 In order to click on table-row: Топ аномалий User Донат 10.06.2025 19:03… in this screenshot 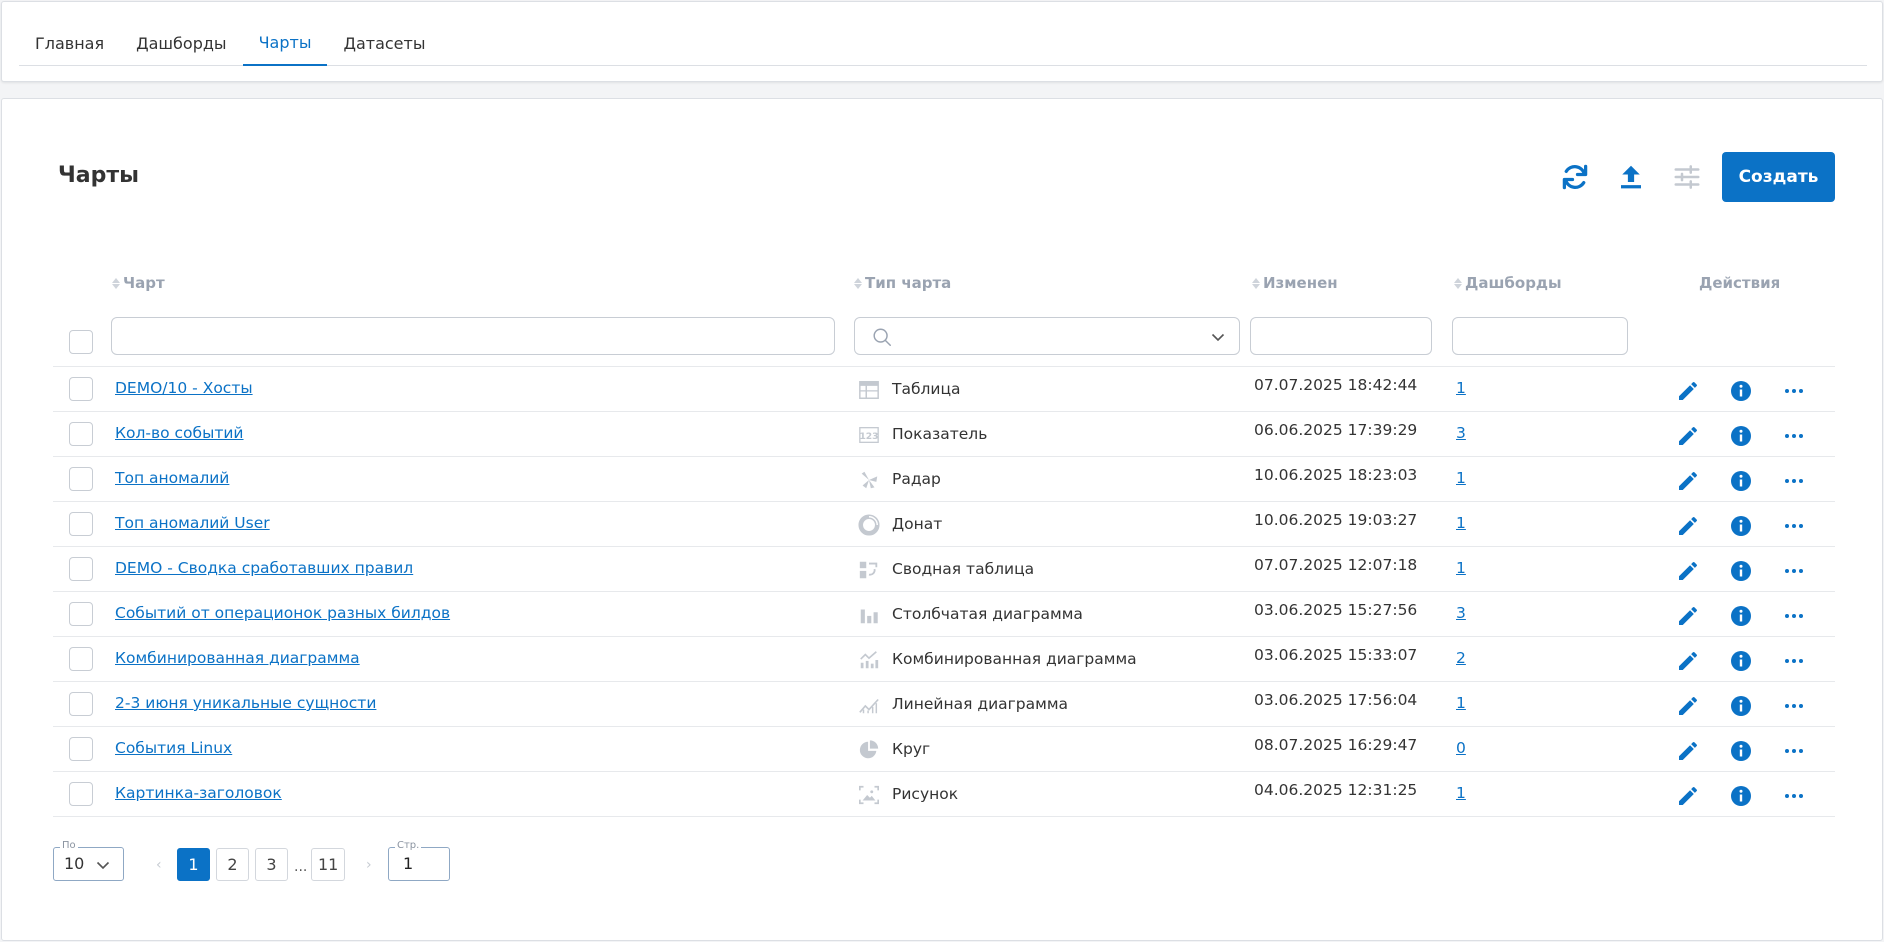, I will do `click(944, 523)`.